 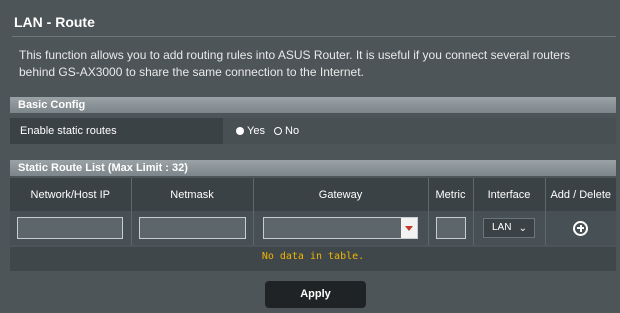 I want to click on column-header: Network/Host IP, so click(x=71, y=194).